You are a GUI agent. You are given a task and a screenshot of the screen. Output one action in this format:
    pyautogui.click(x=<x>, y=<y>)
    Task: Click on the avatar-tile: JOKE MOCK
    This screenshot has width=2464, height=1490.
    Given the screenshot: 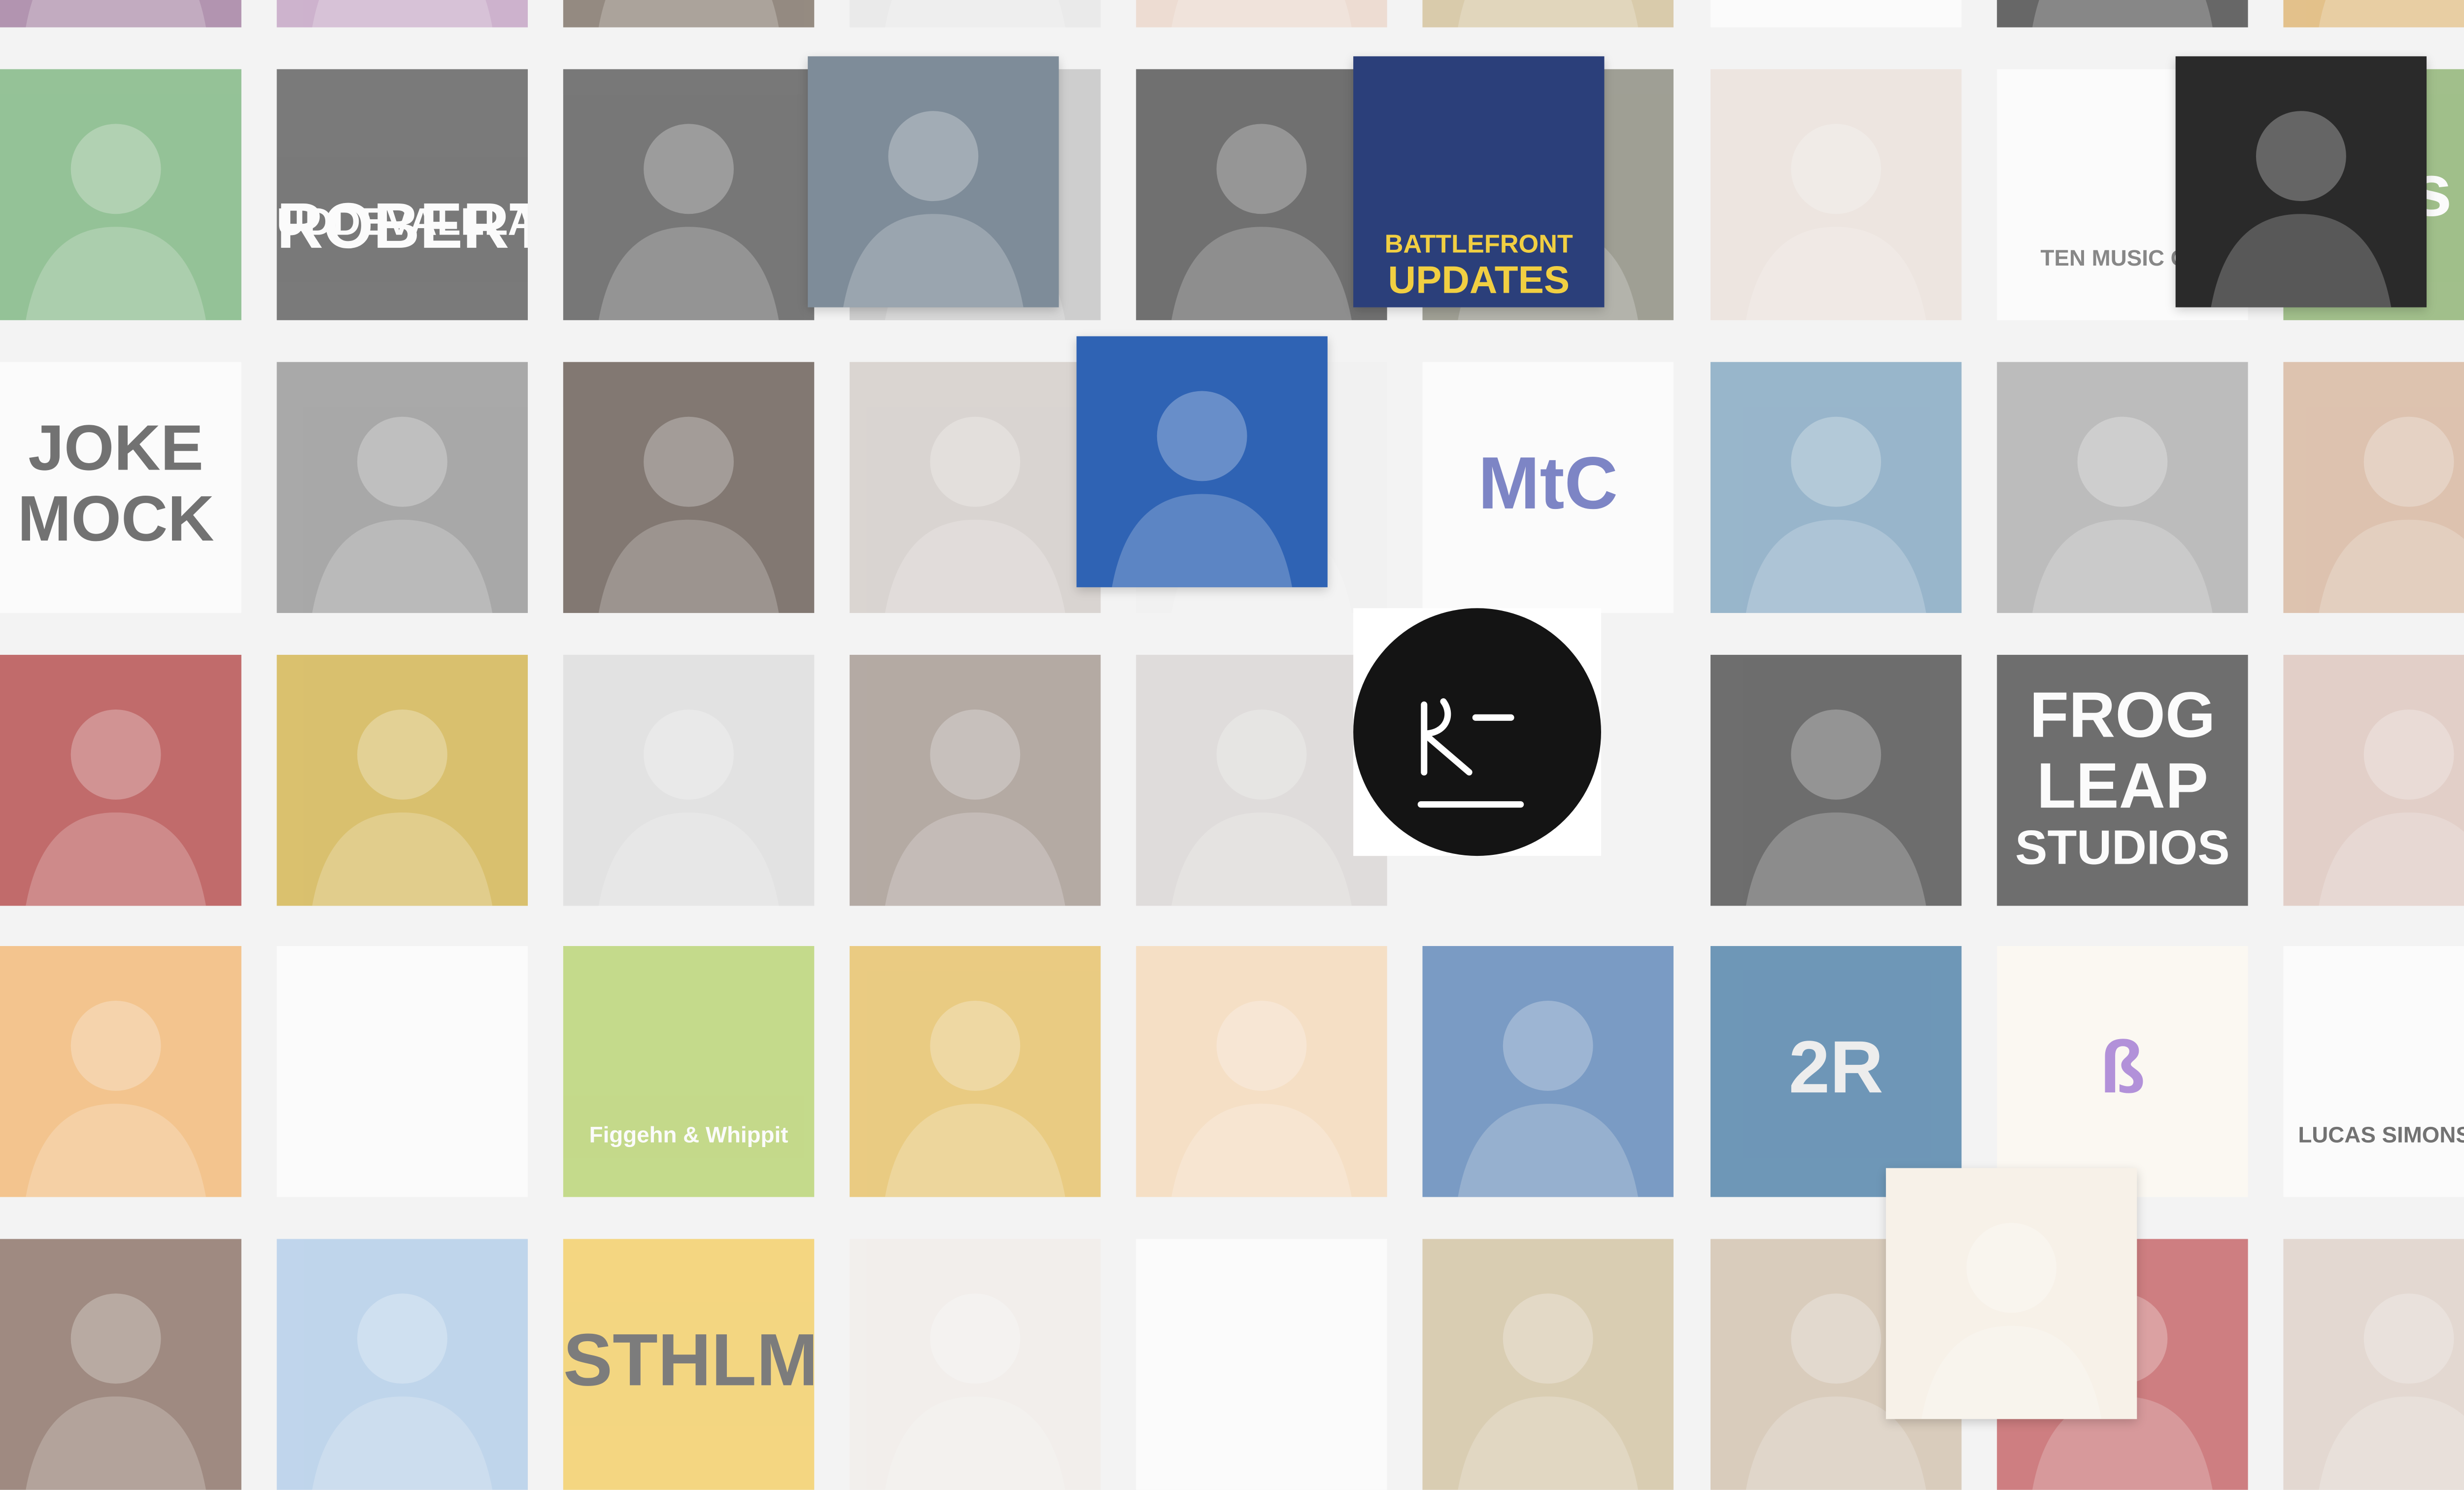 What is the action you would take?
    pyautogui.click(x=120, y=487)
    